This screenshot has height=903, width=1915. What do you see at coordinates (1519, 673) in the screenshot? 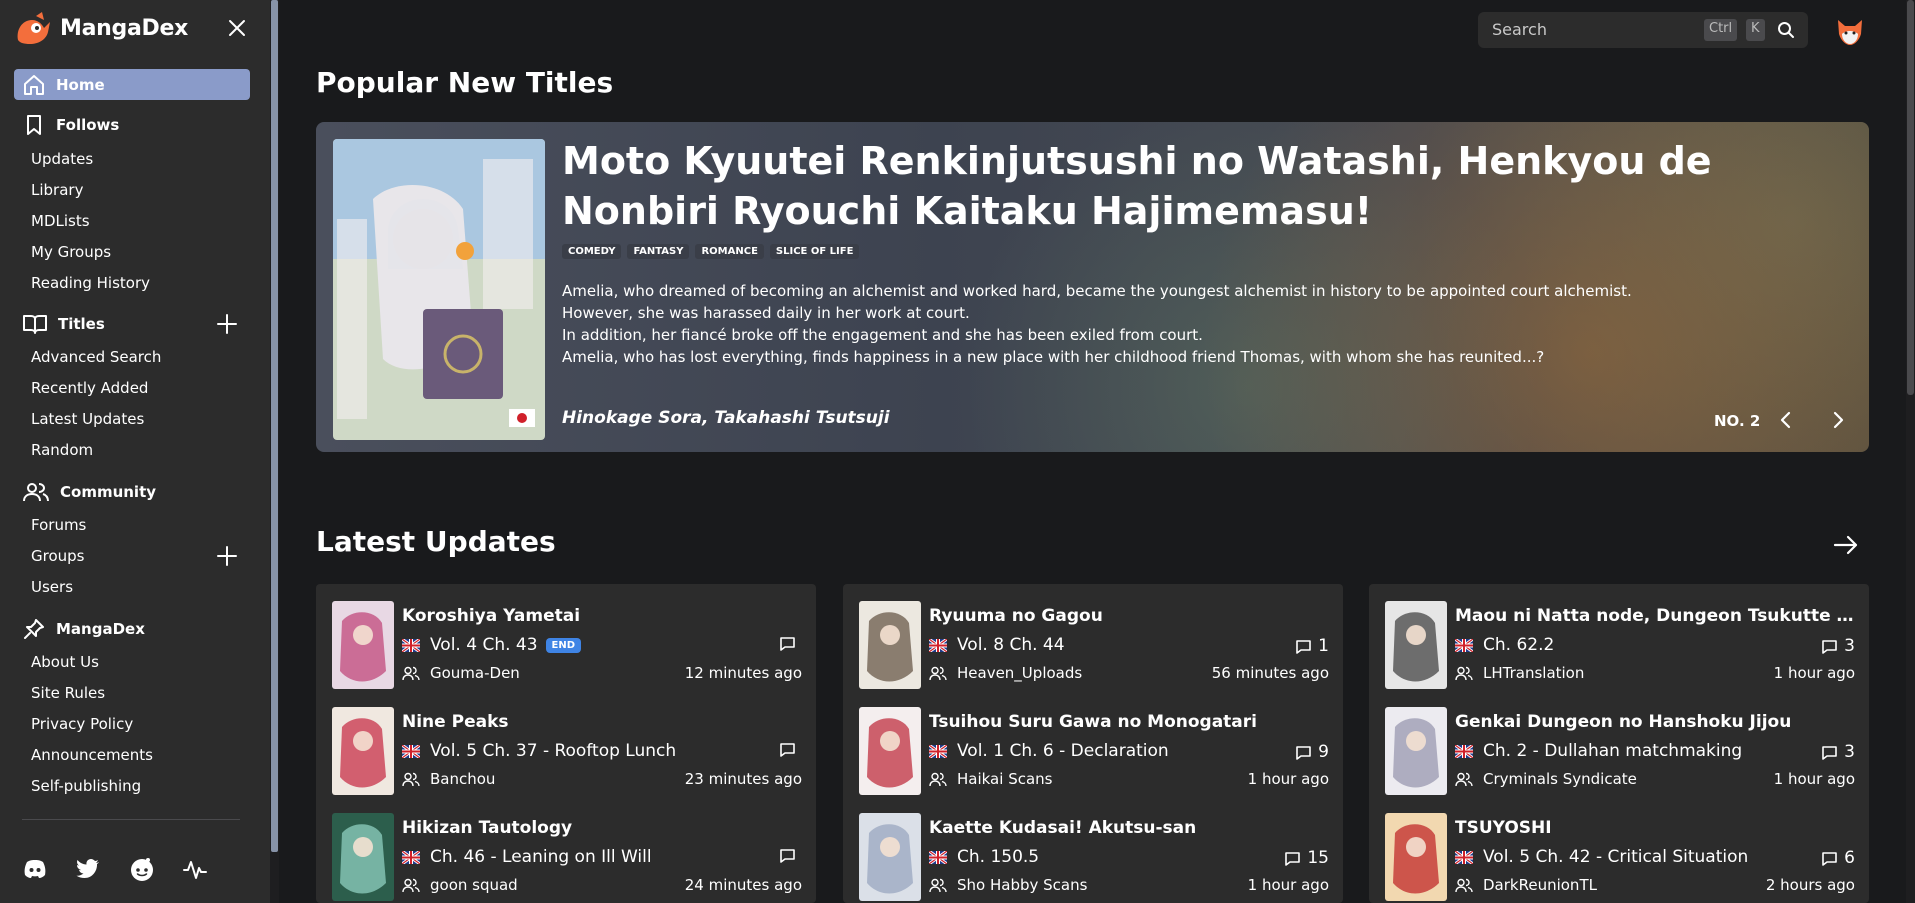
I see `scanlation-group: LHTranslation` at bounding box center [1519, 673].